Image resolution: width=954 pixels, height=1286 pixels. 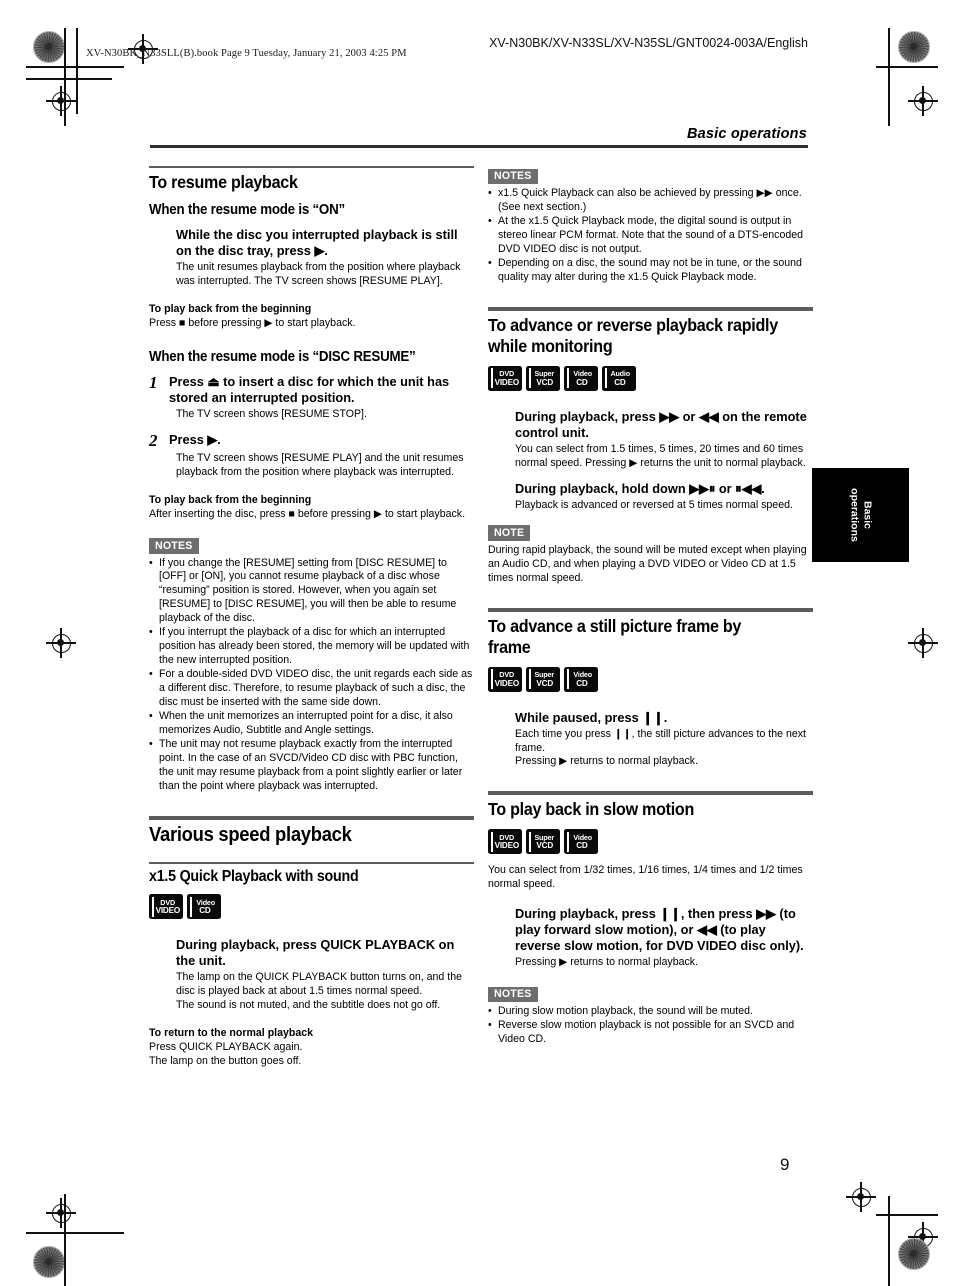 What do you see at coordinates (311, 441) in the screenshot?
I see `disc-resume-step-2: 2 Press ▶.` at bounding box center [311, 441].